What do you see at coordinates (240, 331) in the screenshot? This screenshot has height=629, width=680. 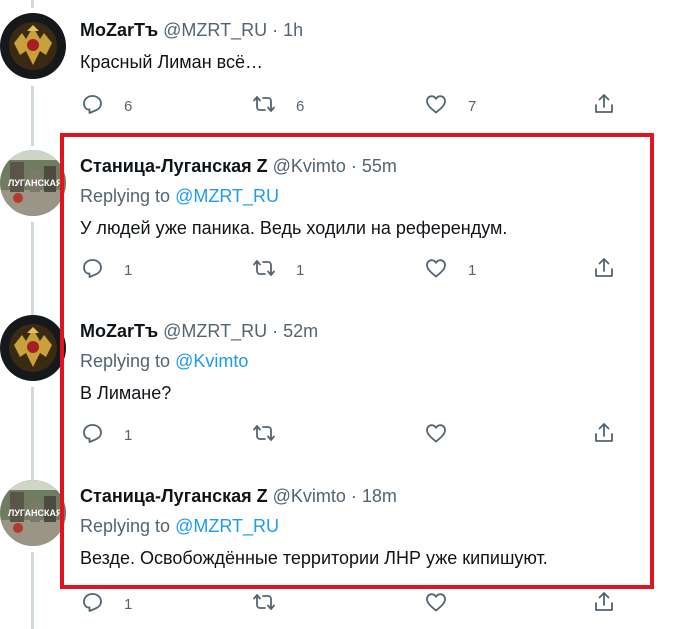 I see `author-handle-time: @MZRT_RU · 52m` at bounding box center [240, 331].